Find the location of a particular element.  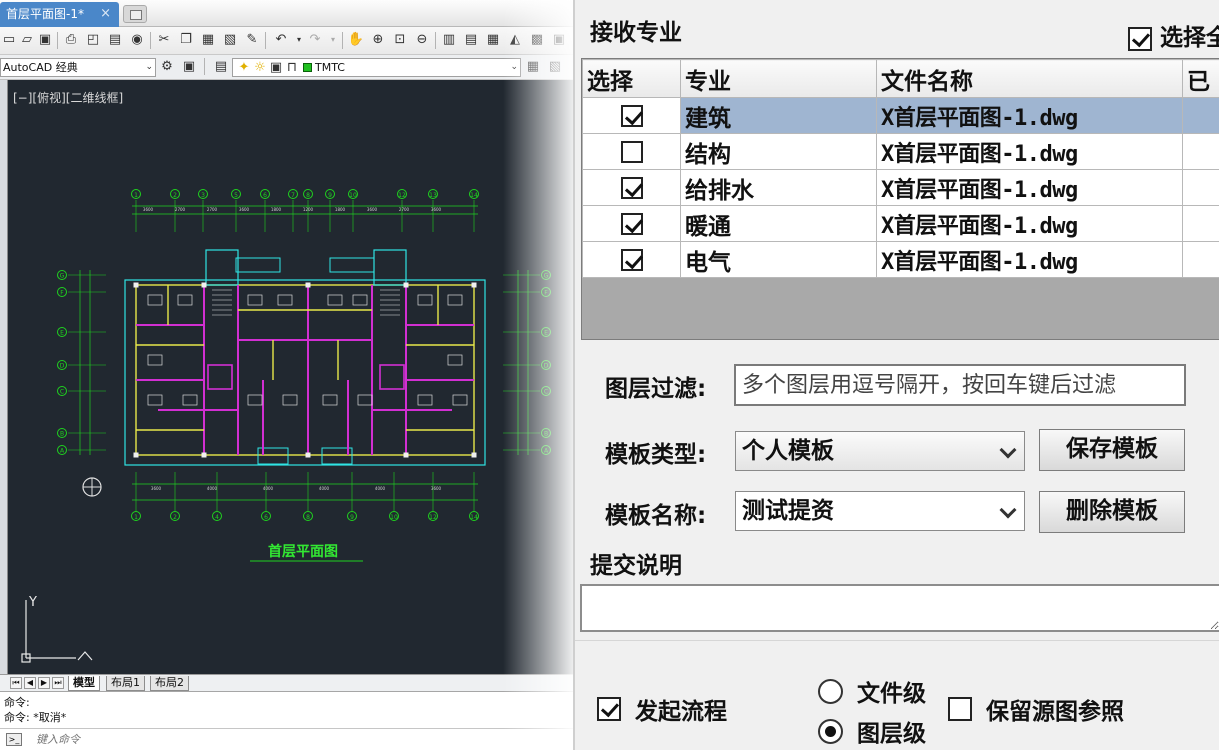

paste-icon: ▦ is located at coordinates (208, 40).